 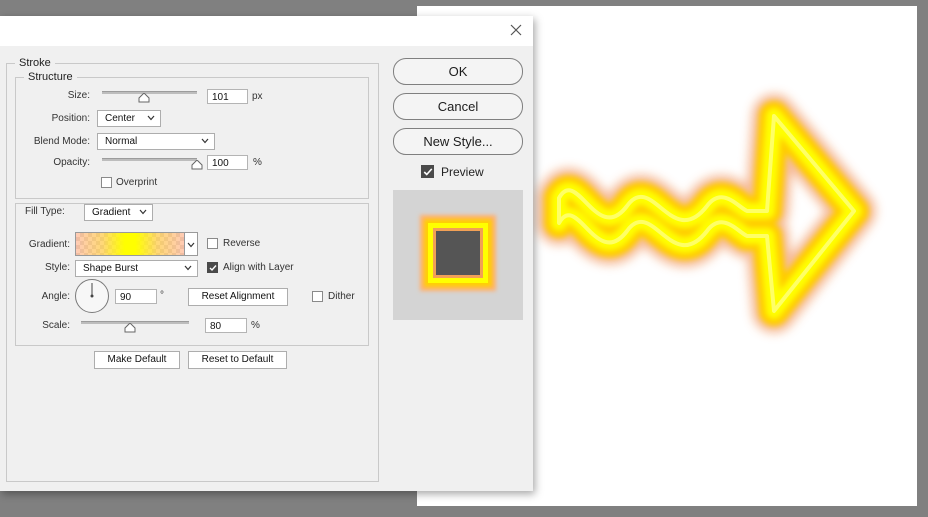 I want to click on overprint-label: Overprint, so click(x=137, y=182).